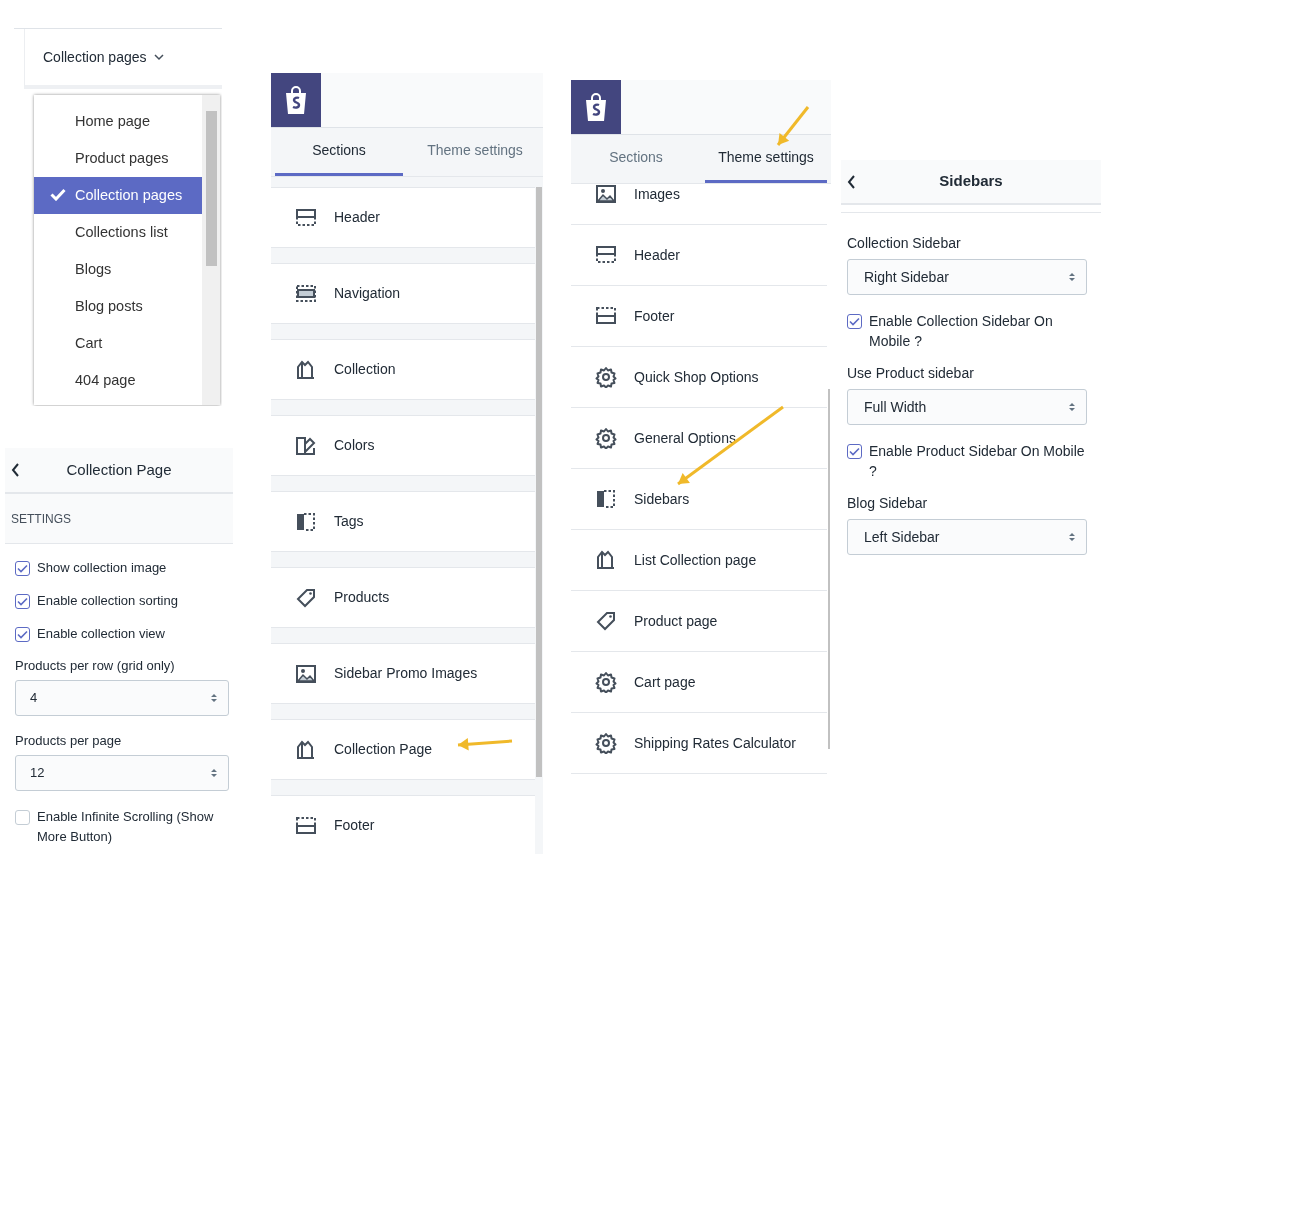 This screenshot has height=1221, width=1290. Describe the element at coordinates (34, 698) in the screenshot. I see `select-value: 4` at that location.